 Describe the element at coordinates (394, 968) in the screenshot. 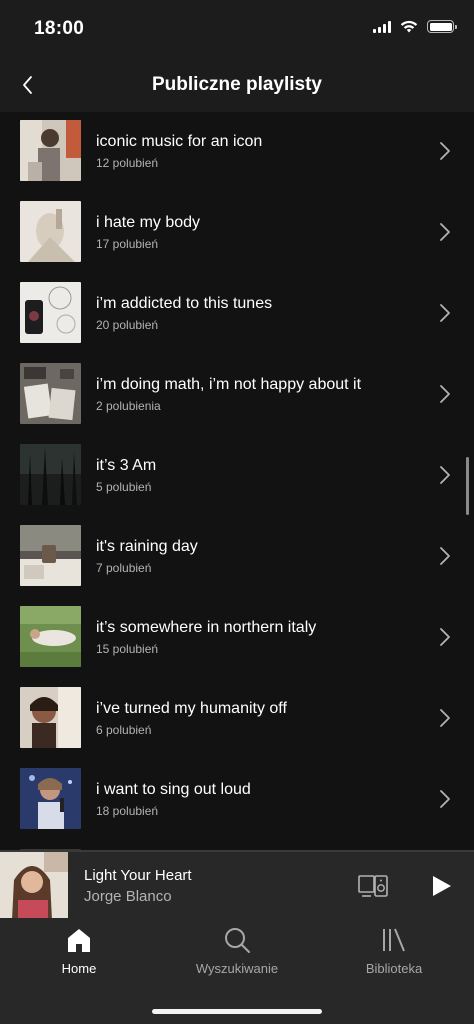

I see `tab-label: Biblioteka` at that location.